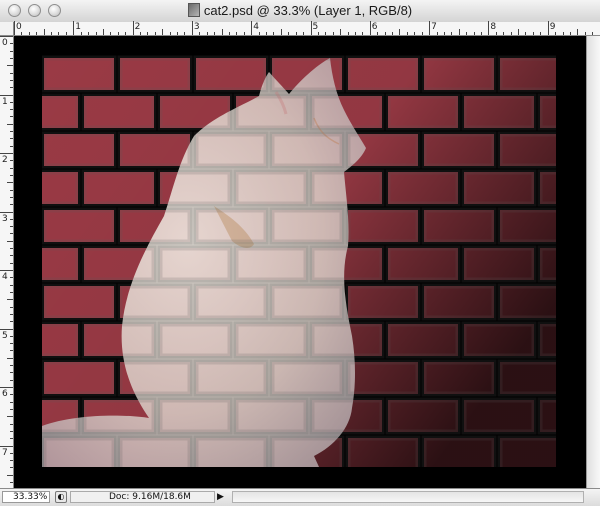 This screenshot has height=506, width=600. Describe the element at coordinates (5, 394) in the screenshot. I see `ruler-v-label: 6` at that location.